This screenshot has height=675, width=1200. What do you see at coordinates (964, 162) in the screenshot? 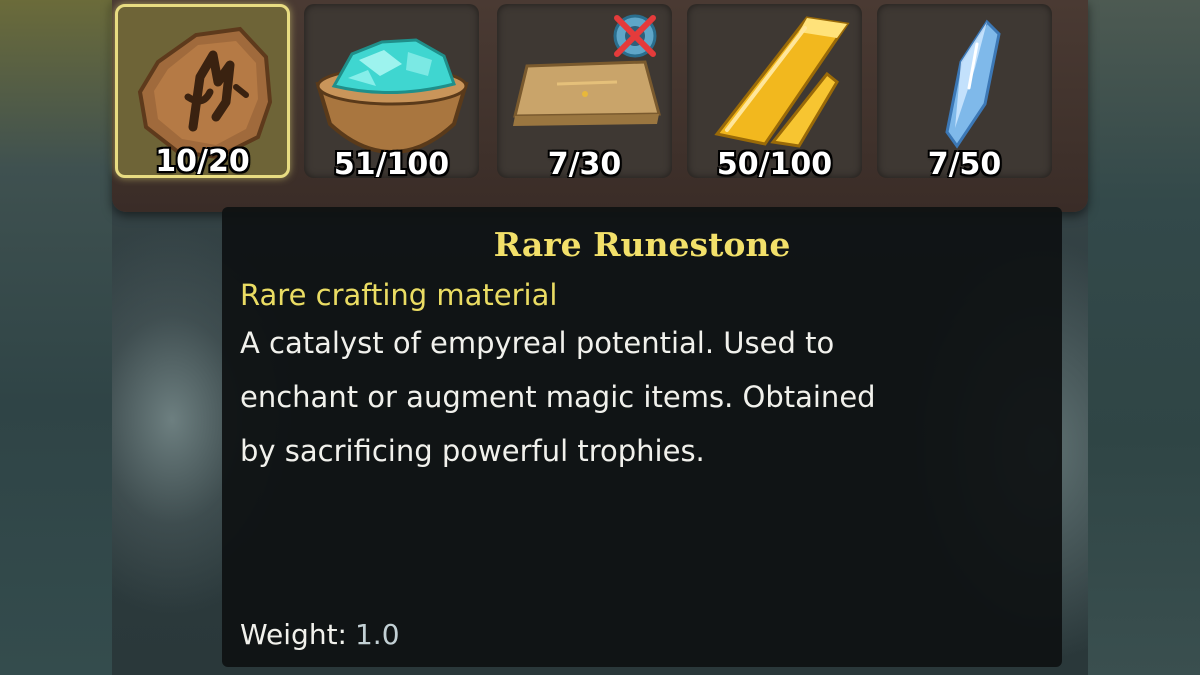
I see `item-count: 7/50` at bounding box center [964, 162].